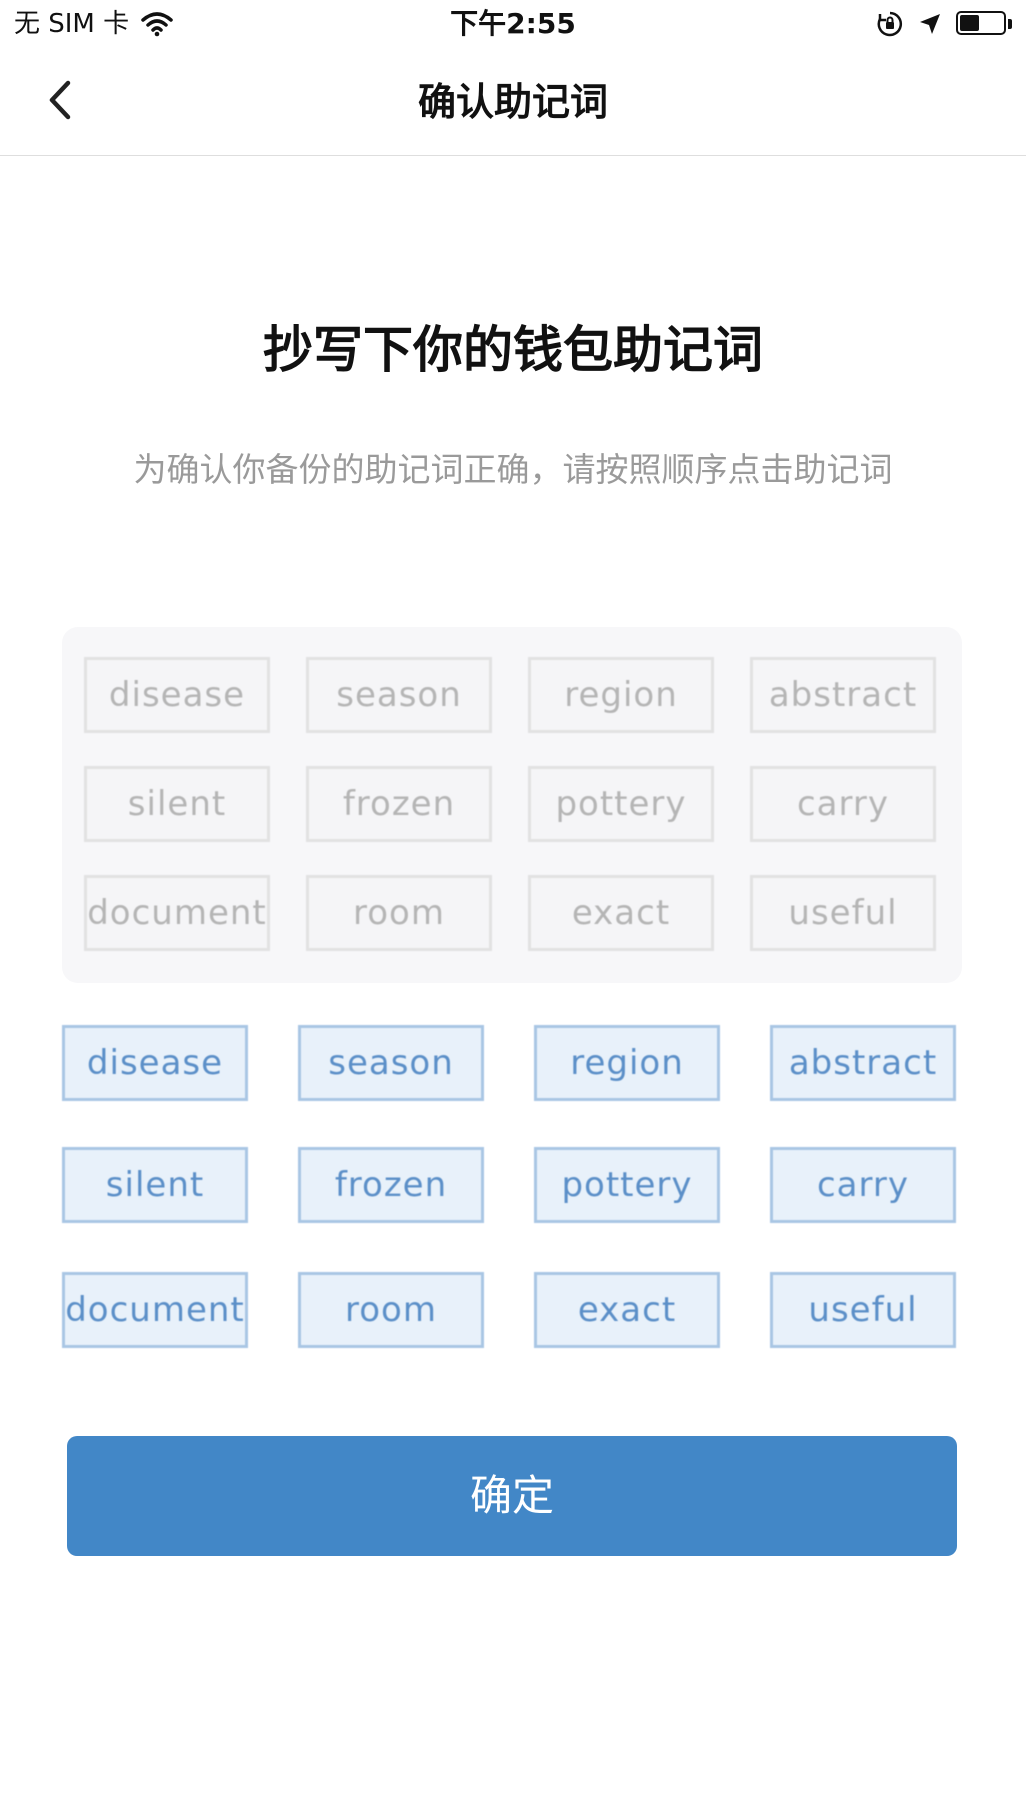 This screenshot has height=1818, width=1026. I want to click on word-option-12: useful, so click(863, 1310).